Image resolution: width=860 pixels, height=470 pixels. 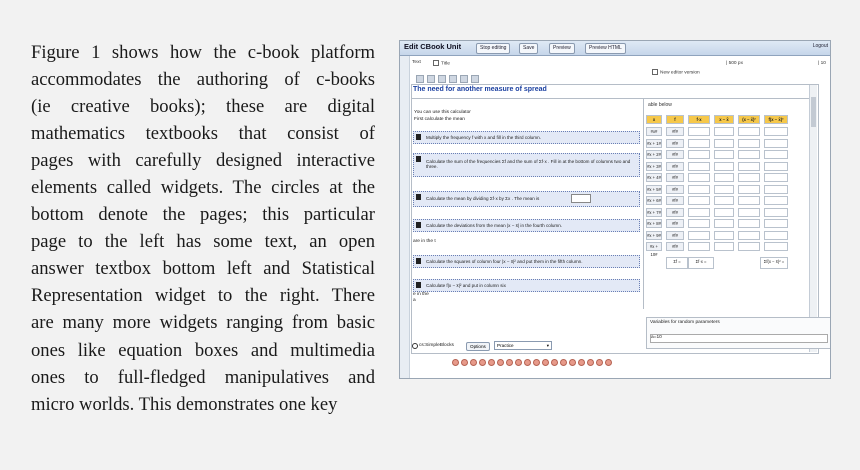 What do you see at coordinates (453, 79) in the screenshot?
I see `link-icon` at bounding box center [453, 79].